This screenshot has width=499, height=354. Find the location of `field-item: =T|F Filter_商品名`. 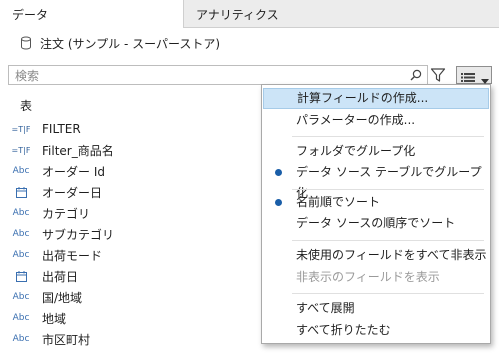

field-item: =T|F Filter_商品名 is located at coordinates (130, 150).